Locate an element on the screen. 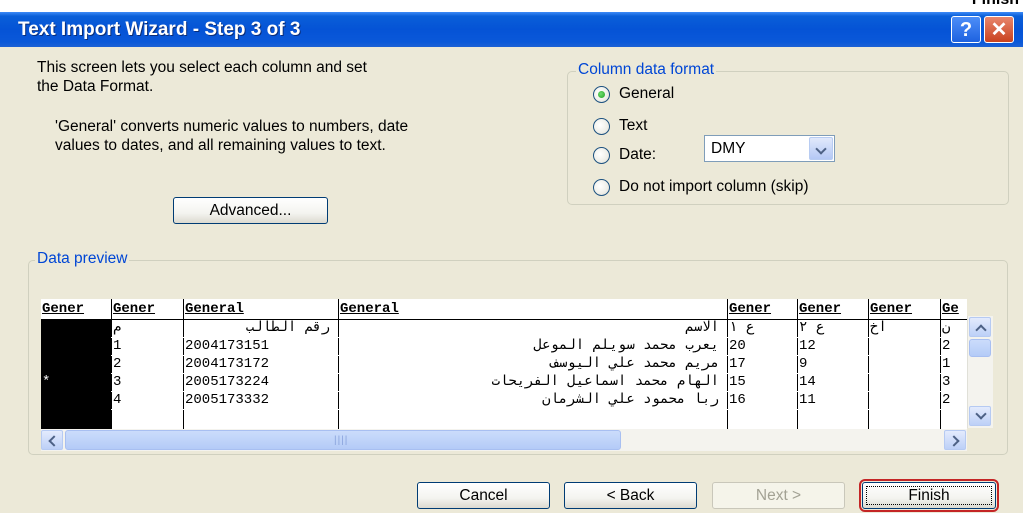  table-cell: الاسم is located at coordinates (533, 328).